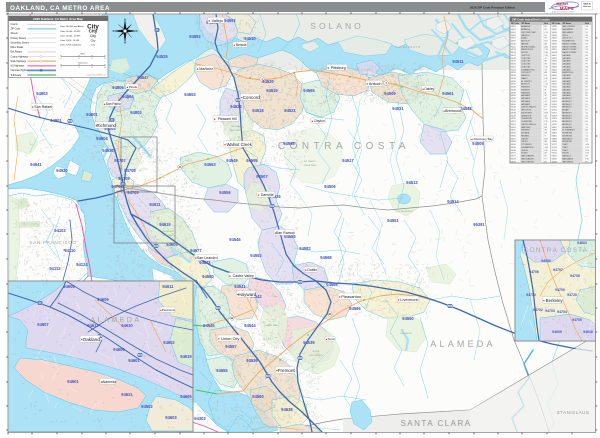  What do you see at coordinates (262, 176) in the screenshot?
I see `svg-text: 94507` at bounding box center [262, 176].